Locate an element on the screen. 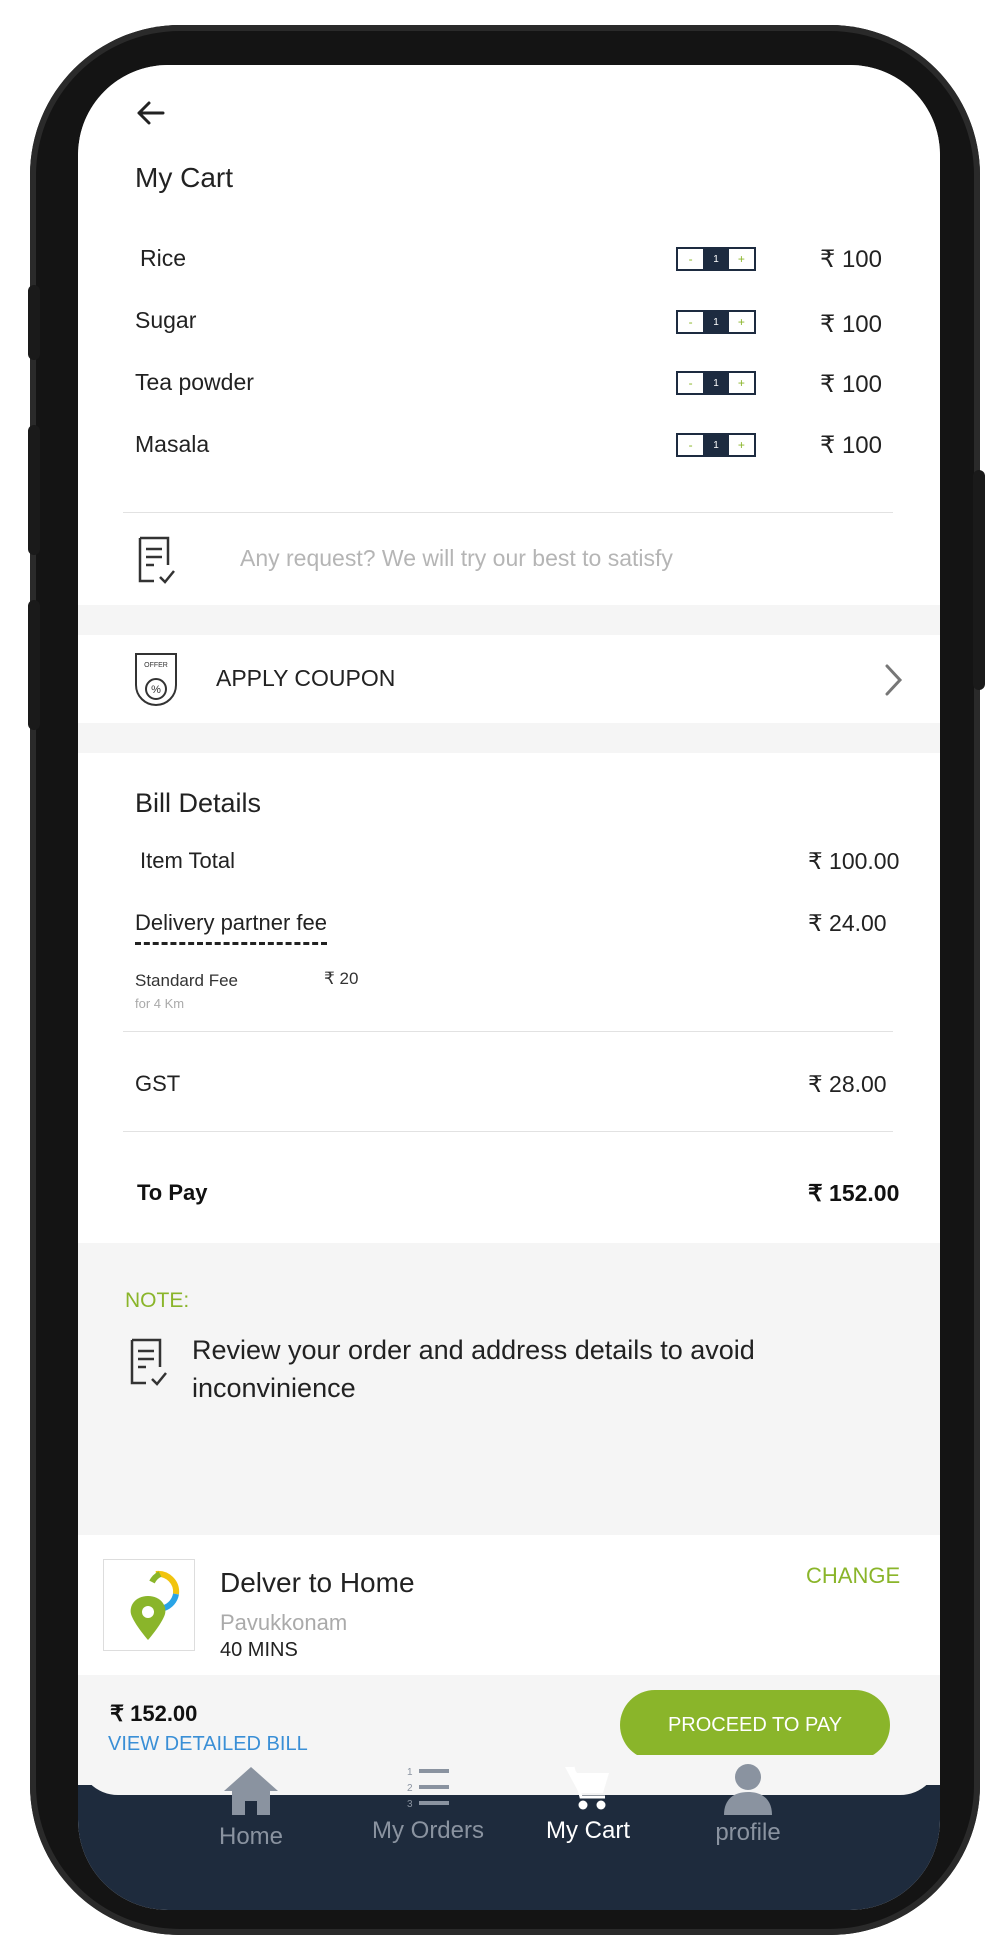 The width and height of the screenshot is (1005, 1954). to-pay-label: To Pay is located at coordinates (172, 1192).